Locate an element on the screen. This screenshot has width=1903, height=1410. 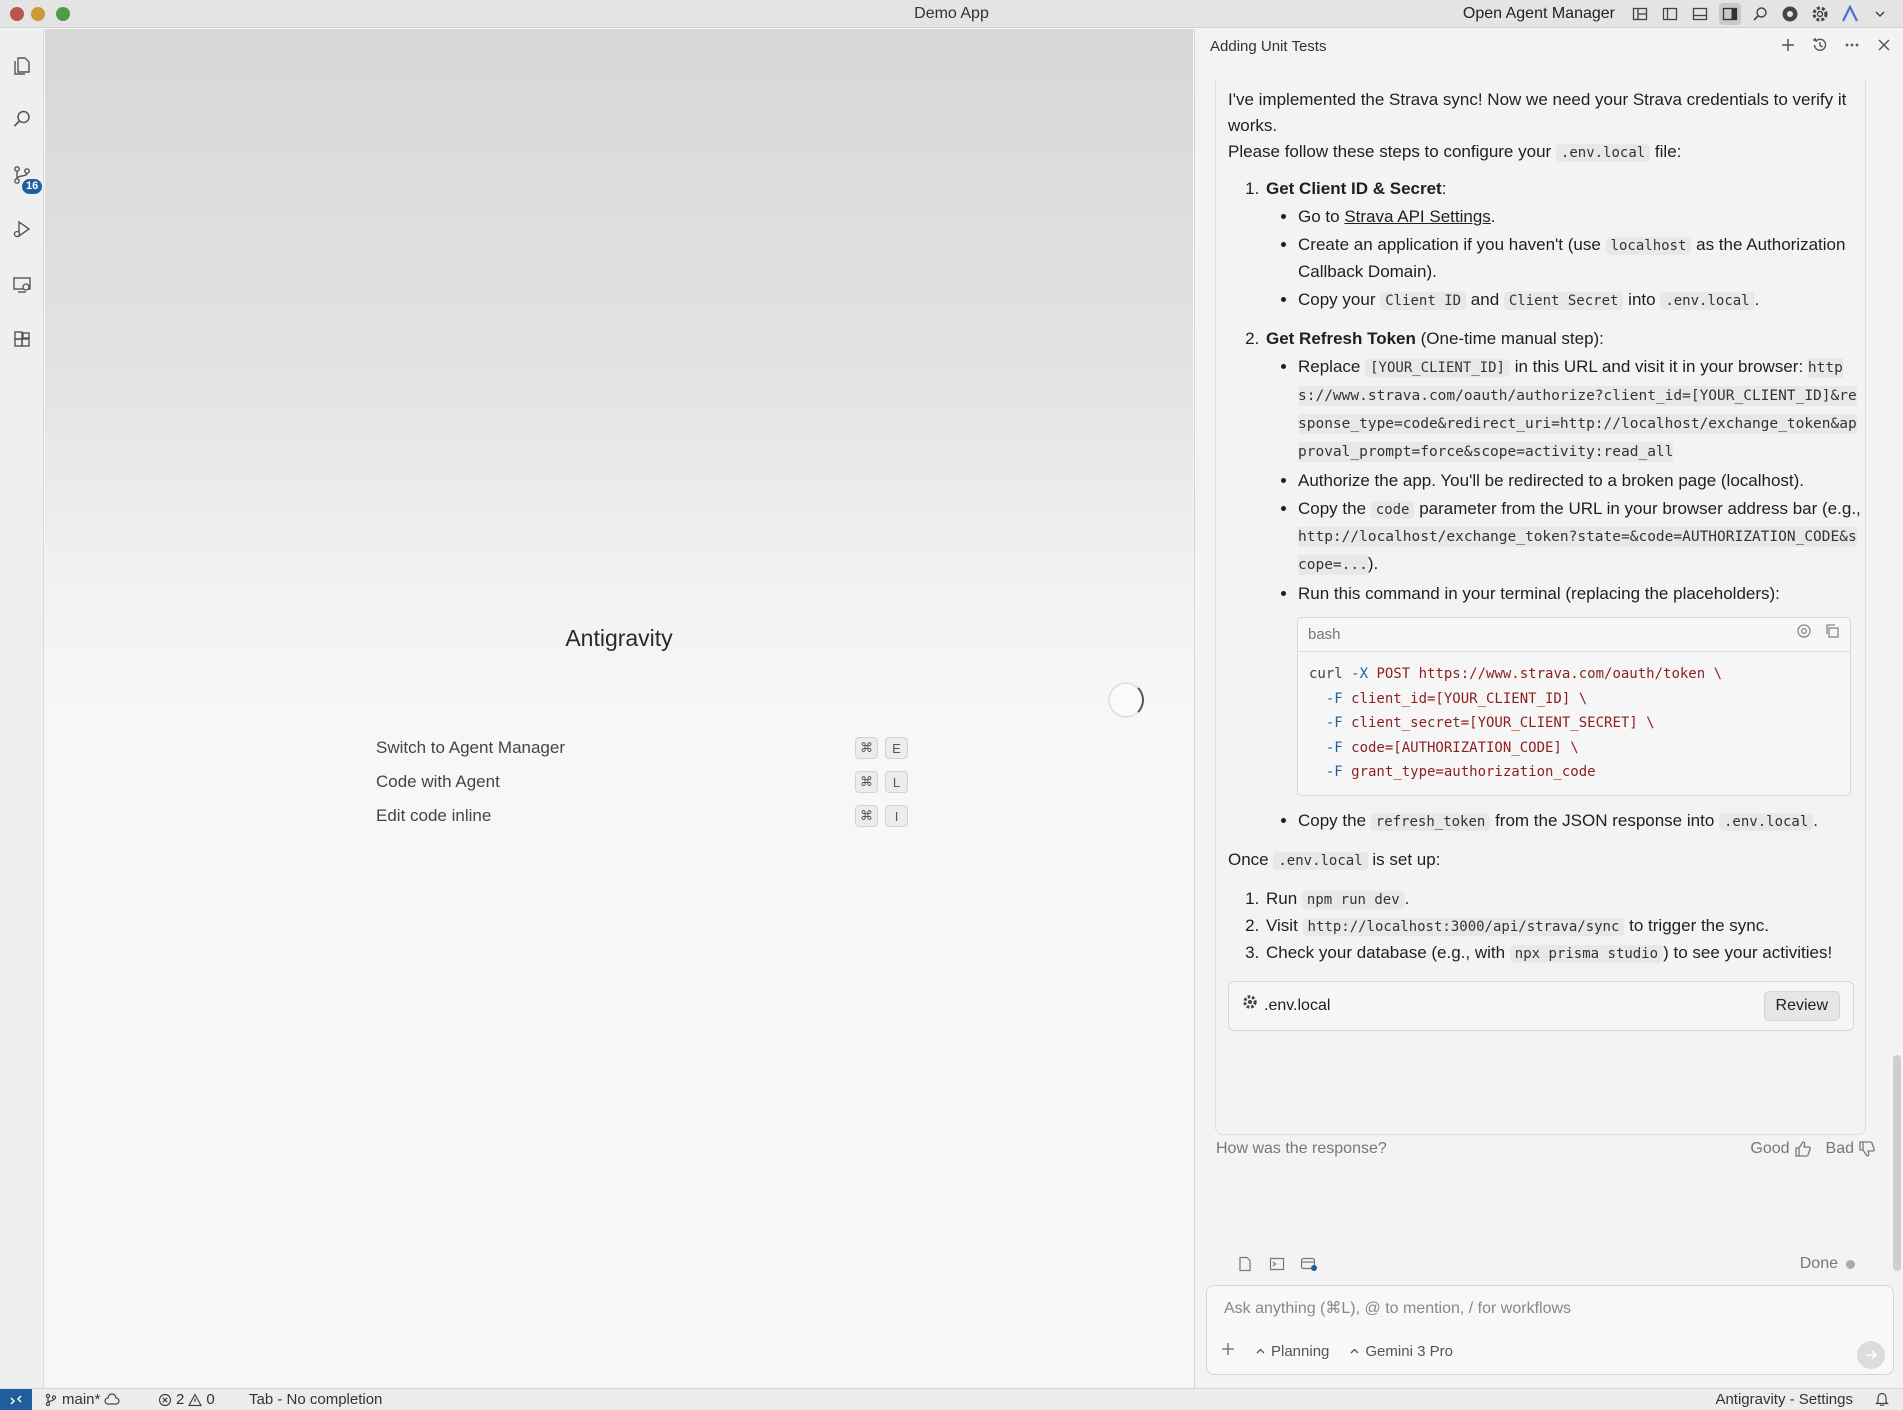
remote-indicator-icon is located at coordinates (16, 1399).